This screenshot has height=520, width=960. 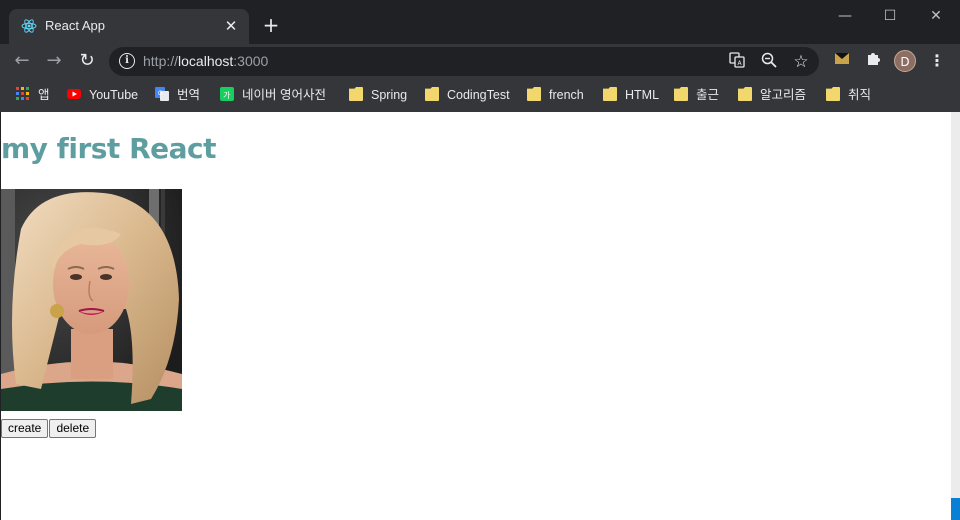 I want to click on bookmark-apps: 앱, so click(x=33, y=95).